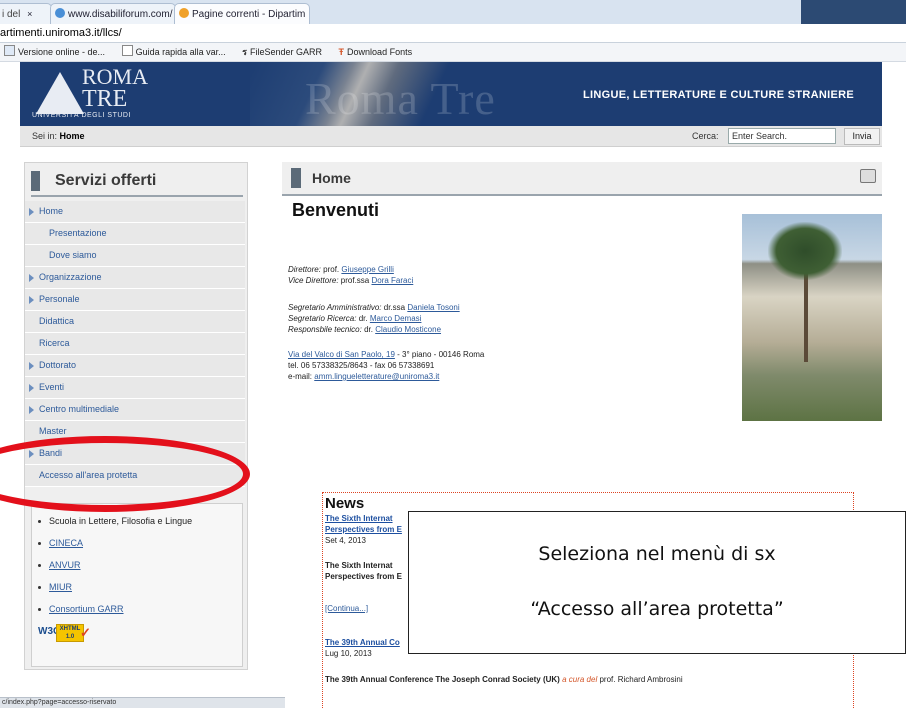 Image resolution: width=906 pixels, height=708 pixels. Describe the element at coordinates (657, 554) in the screenshot. I see `callout-line-1: Seleziona nel menù di sx` at that location.